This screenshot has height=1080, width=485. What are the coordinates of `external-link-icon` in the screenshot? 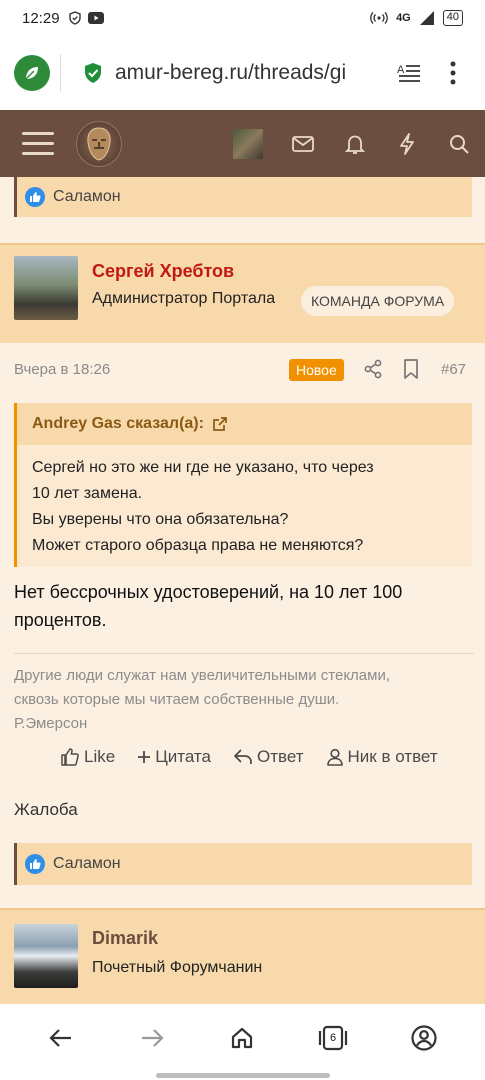 It's located at (220, 424).